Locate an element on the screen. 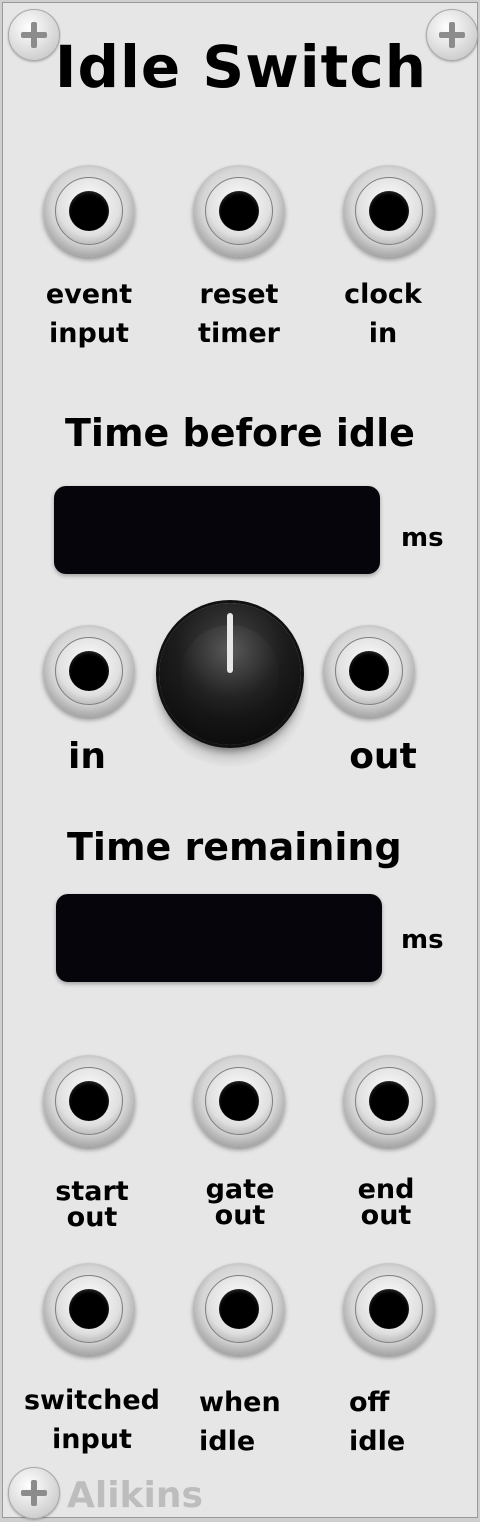  off-idle-label: off idle is located at coordinates (377, 1422).